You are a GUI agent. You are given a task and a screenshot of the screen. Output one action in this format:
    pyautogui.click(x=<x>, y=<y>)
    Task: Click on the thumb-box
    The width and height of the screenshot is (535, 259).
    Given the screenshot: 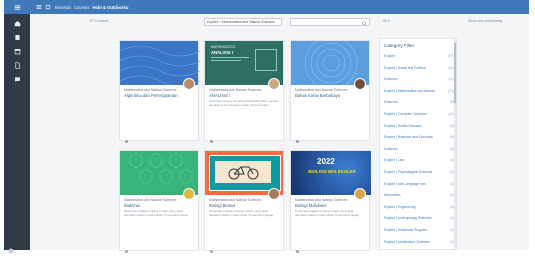 What is the action you would take?
    pyautogui.click(x=266, y=60)
    